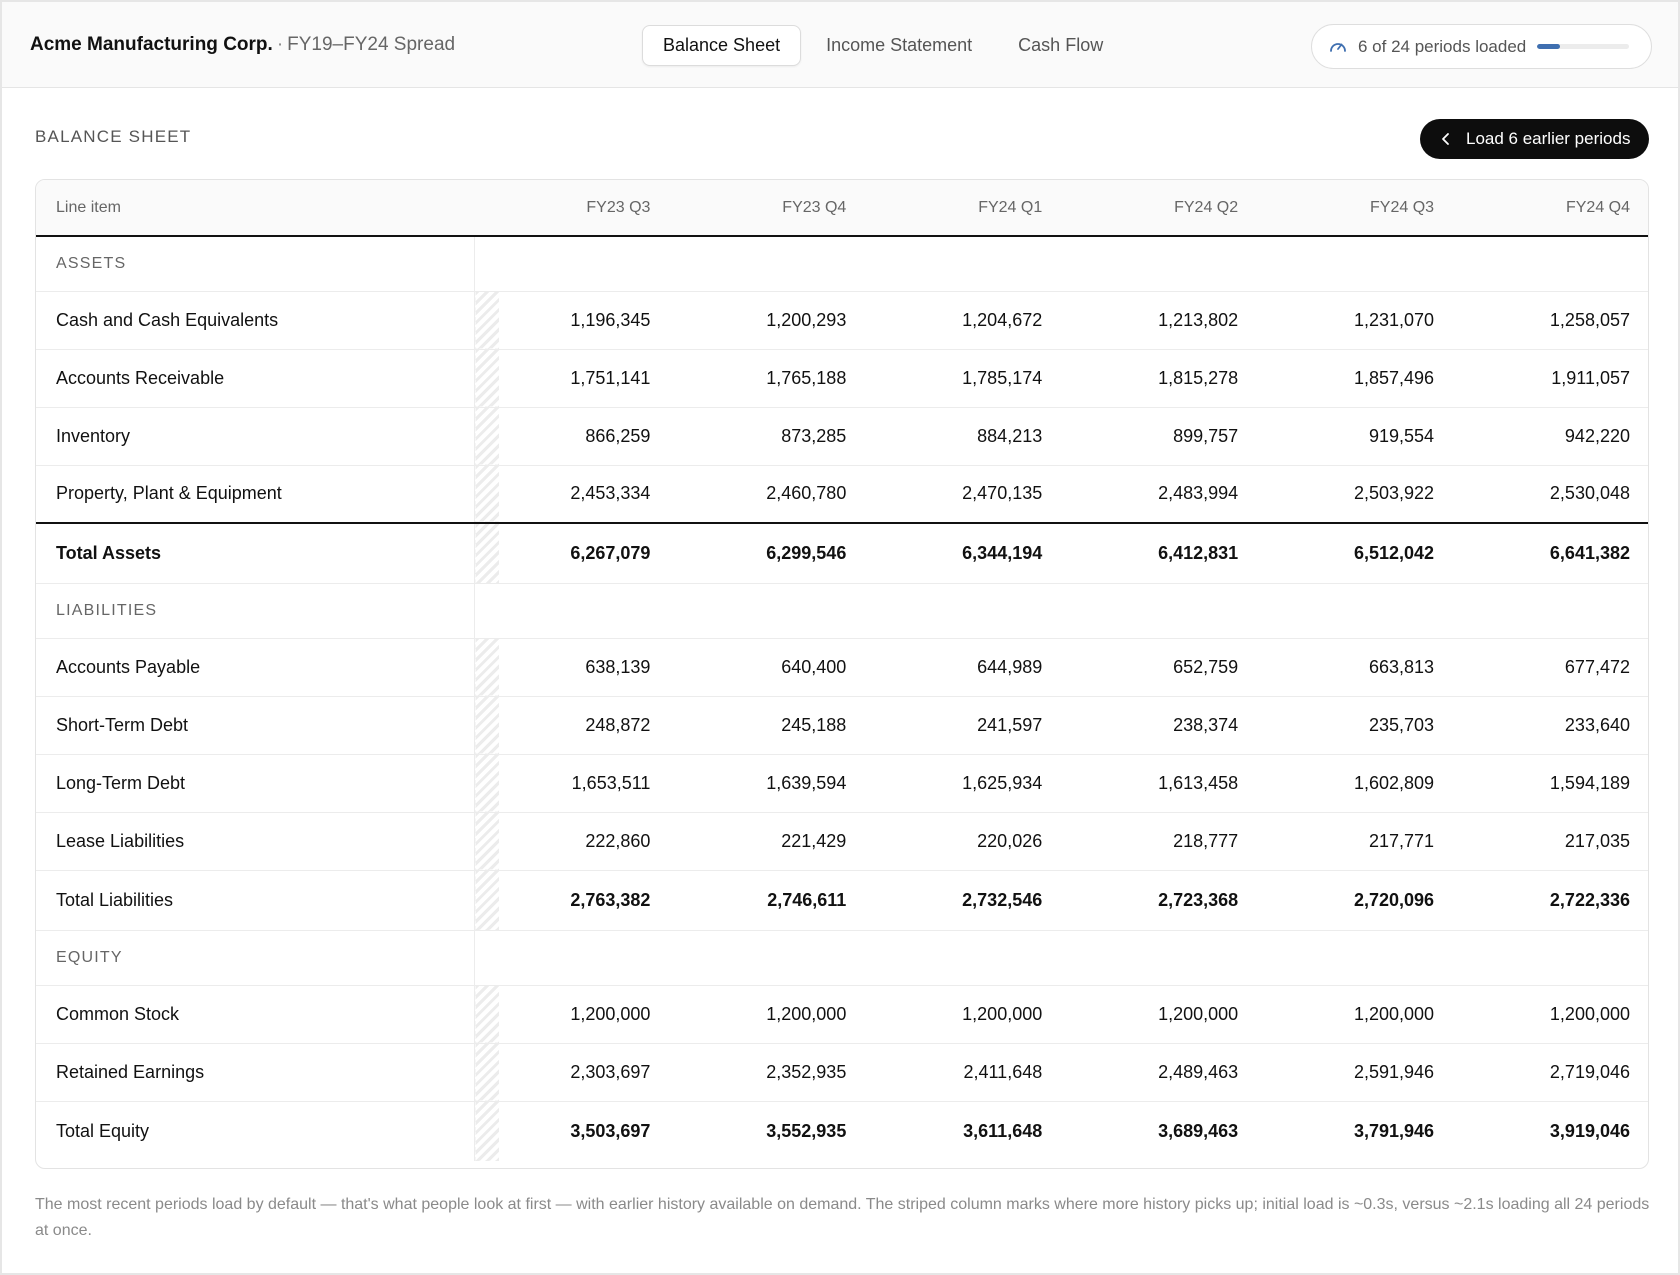  I want to click on value-cell: 6,299,546, so click(768, 553).